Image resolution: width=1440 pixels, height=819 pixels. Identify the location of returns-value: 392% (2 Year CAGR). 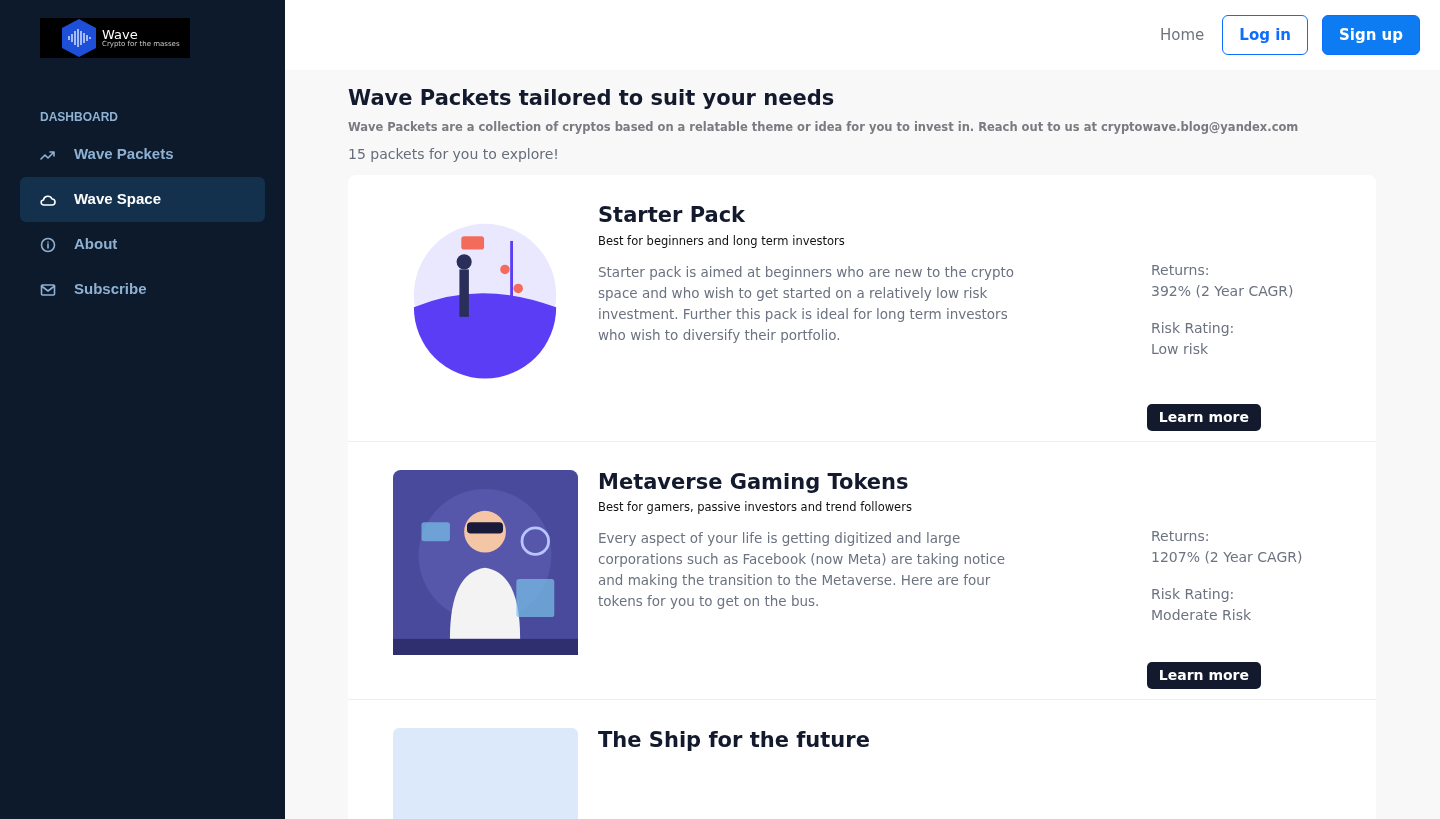
(1223, 291).